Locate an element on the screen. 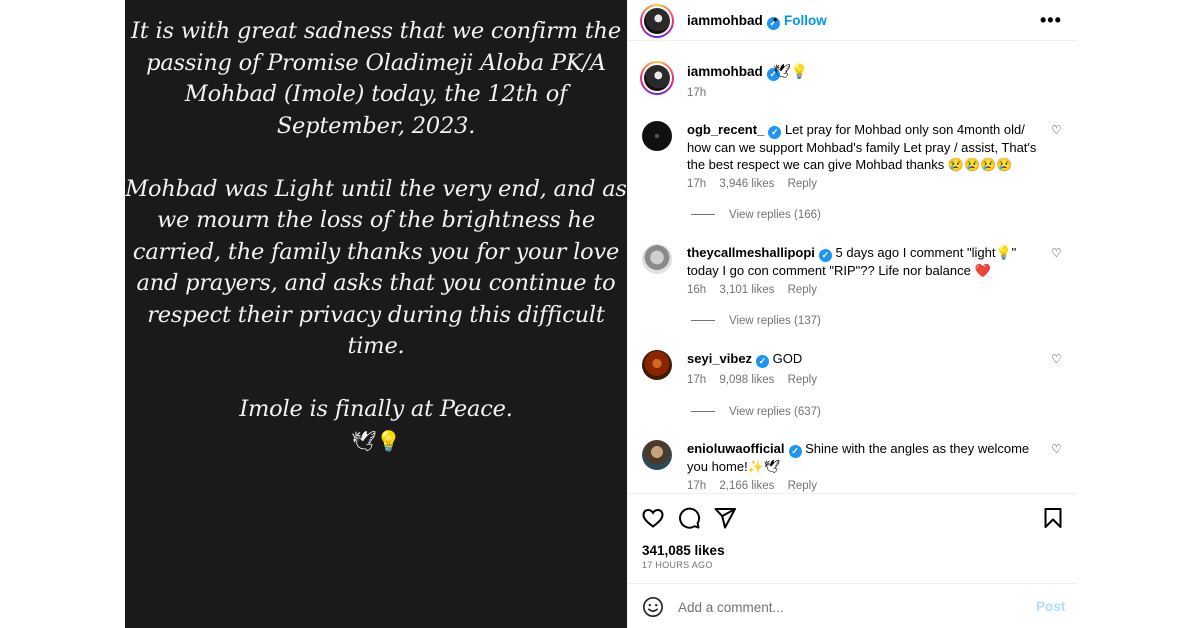 The width and height of the screenshot is (1200, 628). follow-button: Follow is located at coordinates (805, 20).